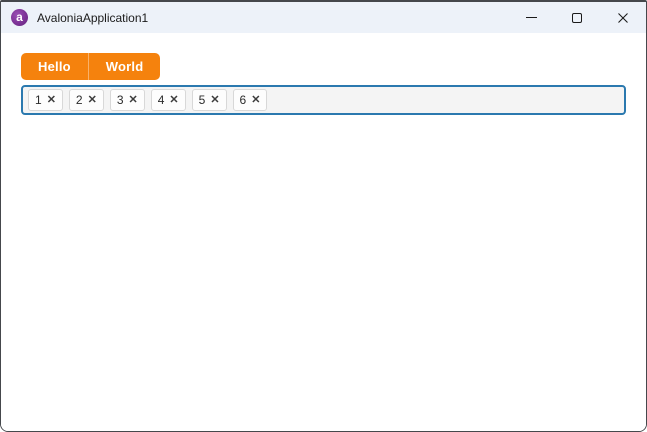 This screenshot has height=432, width=647. I want to click on minimize-icon, so click(531, 17).